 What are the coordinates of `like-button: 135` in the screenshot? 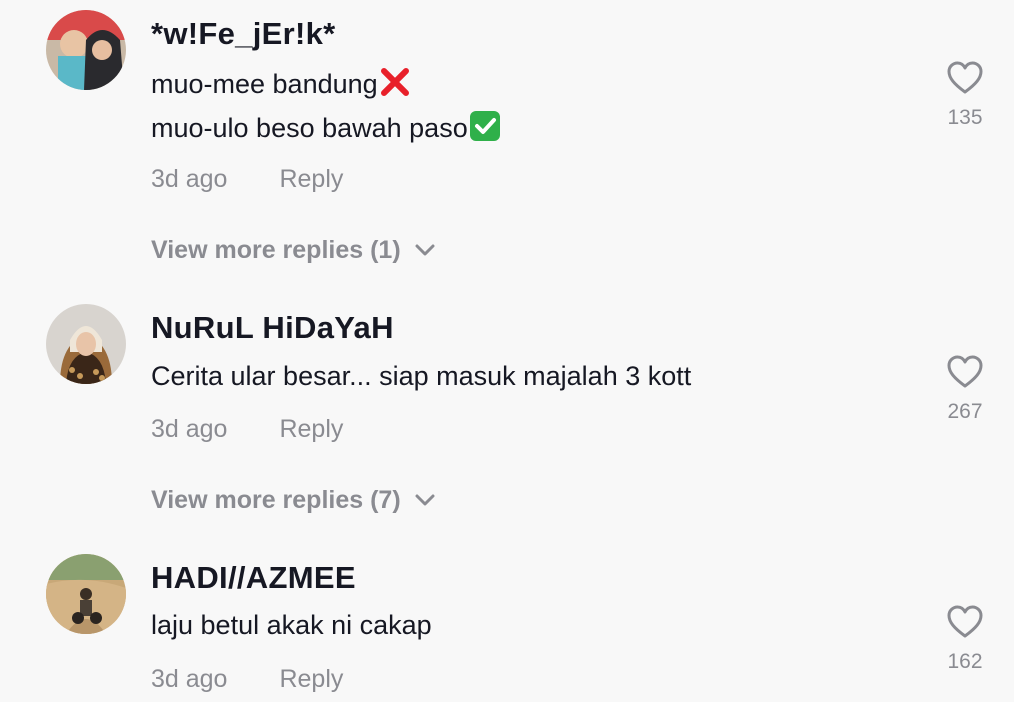 It's located at (965, 95).